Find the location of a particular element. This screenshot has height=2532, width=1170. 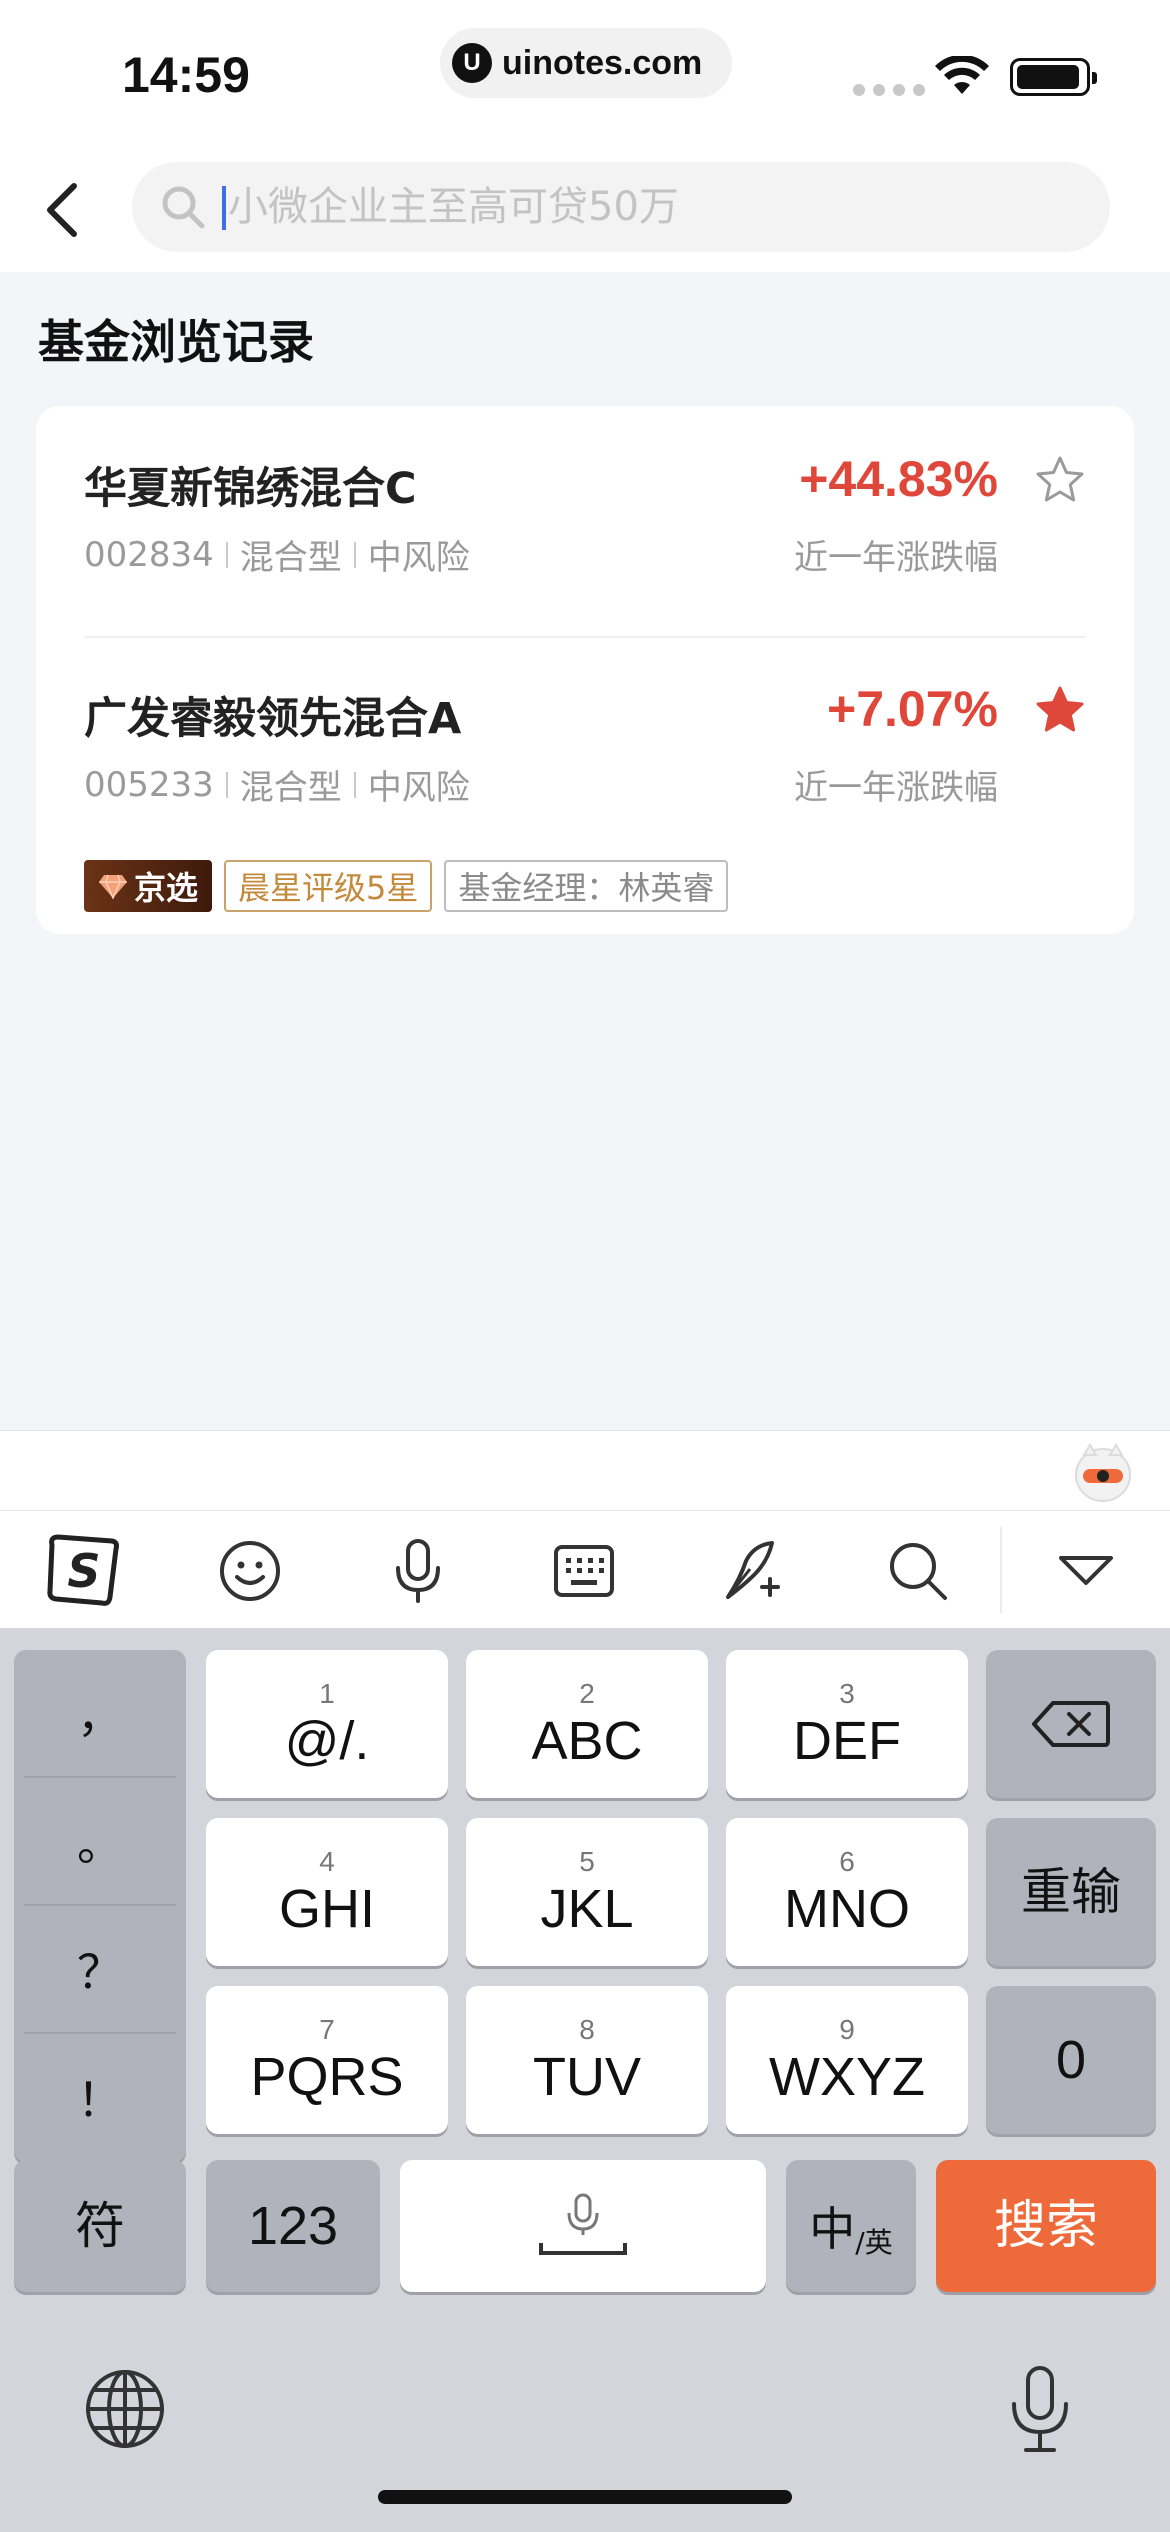

microphone-icon is located at coordinates (418, 1571).